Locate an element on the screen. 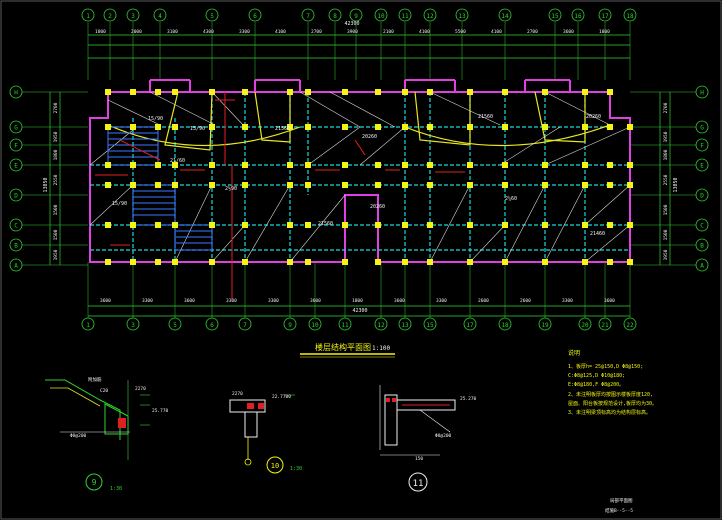 The height and width of the screenshot is (520, 722). axis-bubble-bottom: 13 is located at coordinates (405, 324).